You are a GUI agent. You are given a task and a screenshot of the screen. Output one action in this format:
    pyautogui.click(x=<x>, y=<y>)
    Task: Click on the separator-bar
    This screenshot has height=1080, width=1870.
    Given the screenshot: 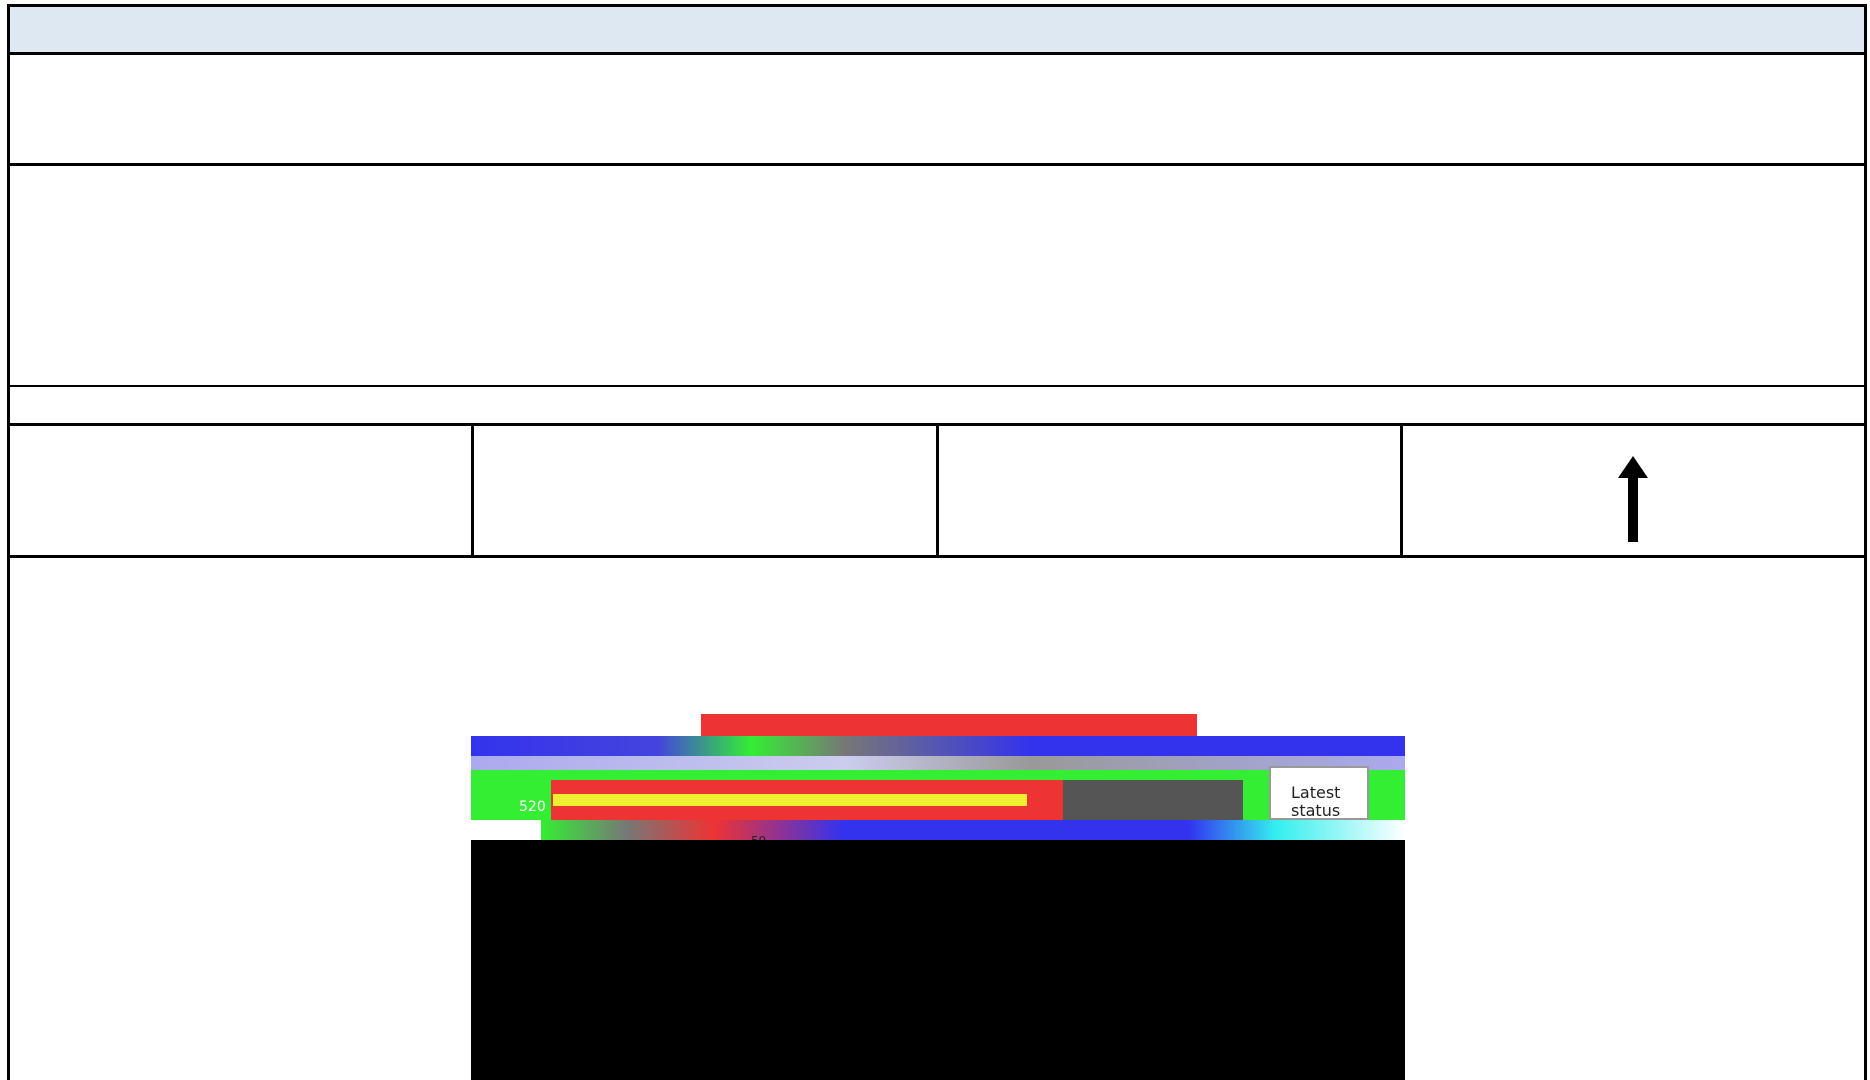 What is the action you would take?
    pyautogui.click(x=937, y=406)
    